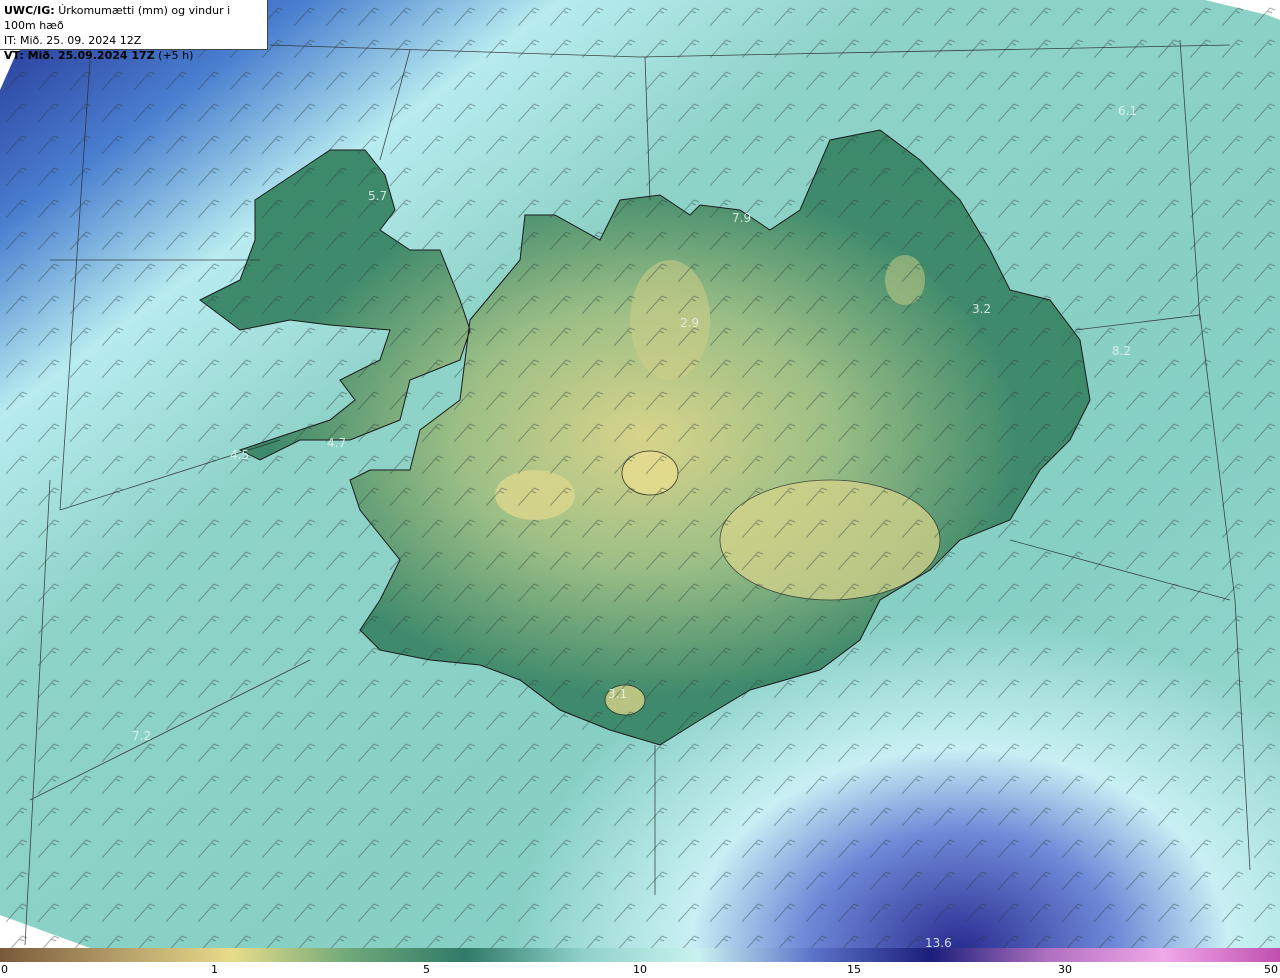 The width and height of the screenshot is (1280, 978). Describe the element at coordinates (426, 969) in the screenshot. I see `colorbar-tick-label: 5` at that location.